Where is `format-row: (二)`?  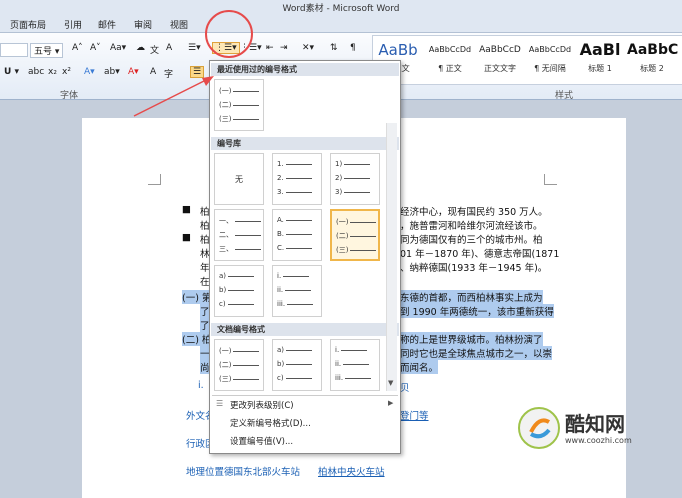 format-row: (二) is located at coordinates (239, 105).